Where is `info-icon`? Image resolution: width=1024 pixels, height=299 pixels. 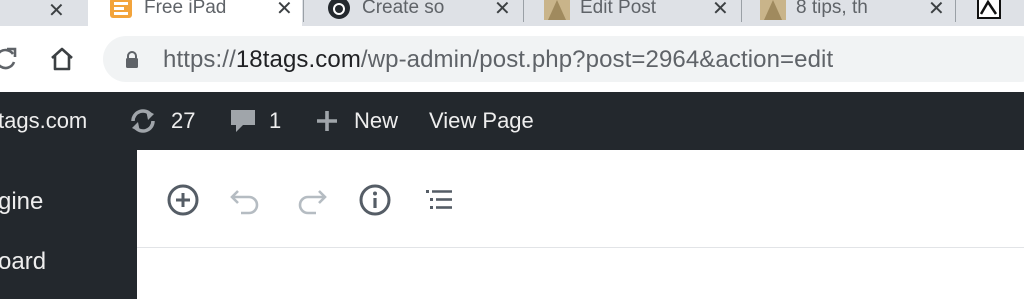 info-icon is located at coordinates (375, 200).